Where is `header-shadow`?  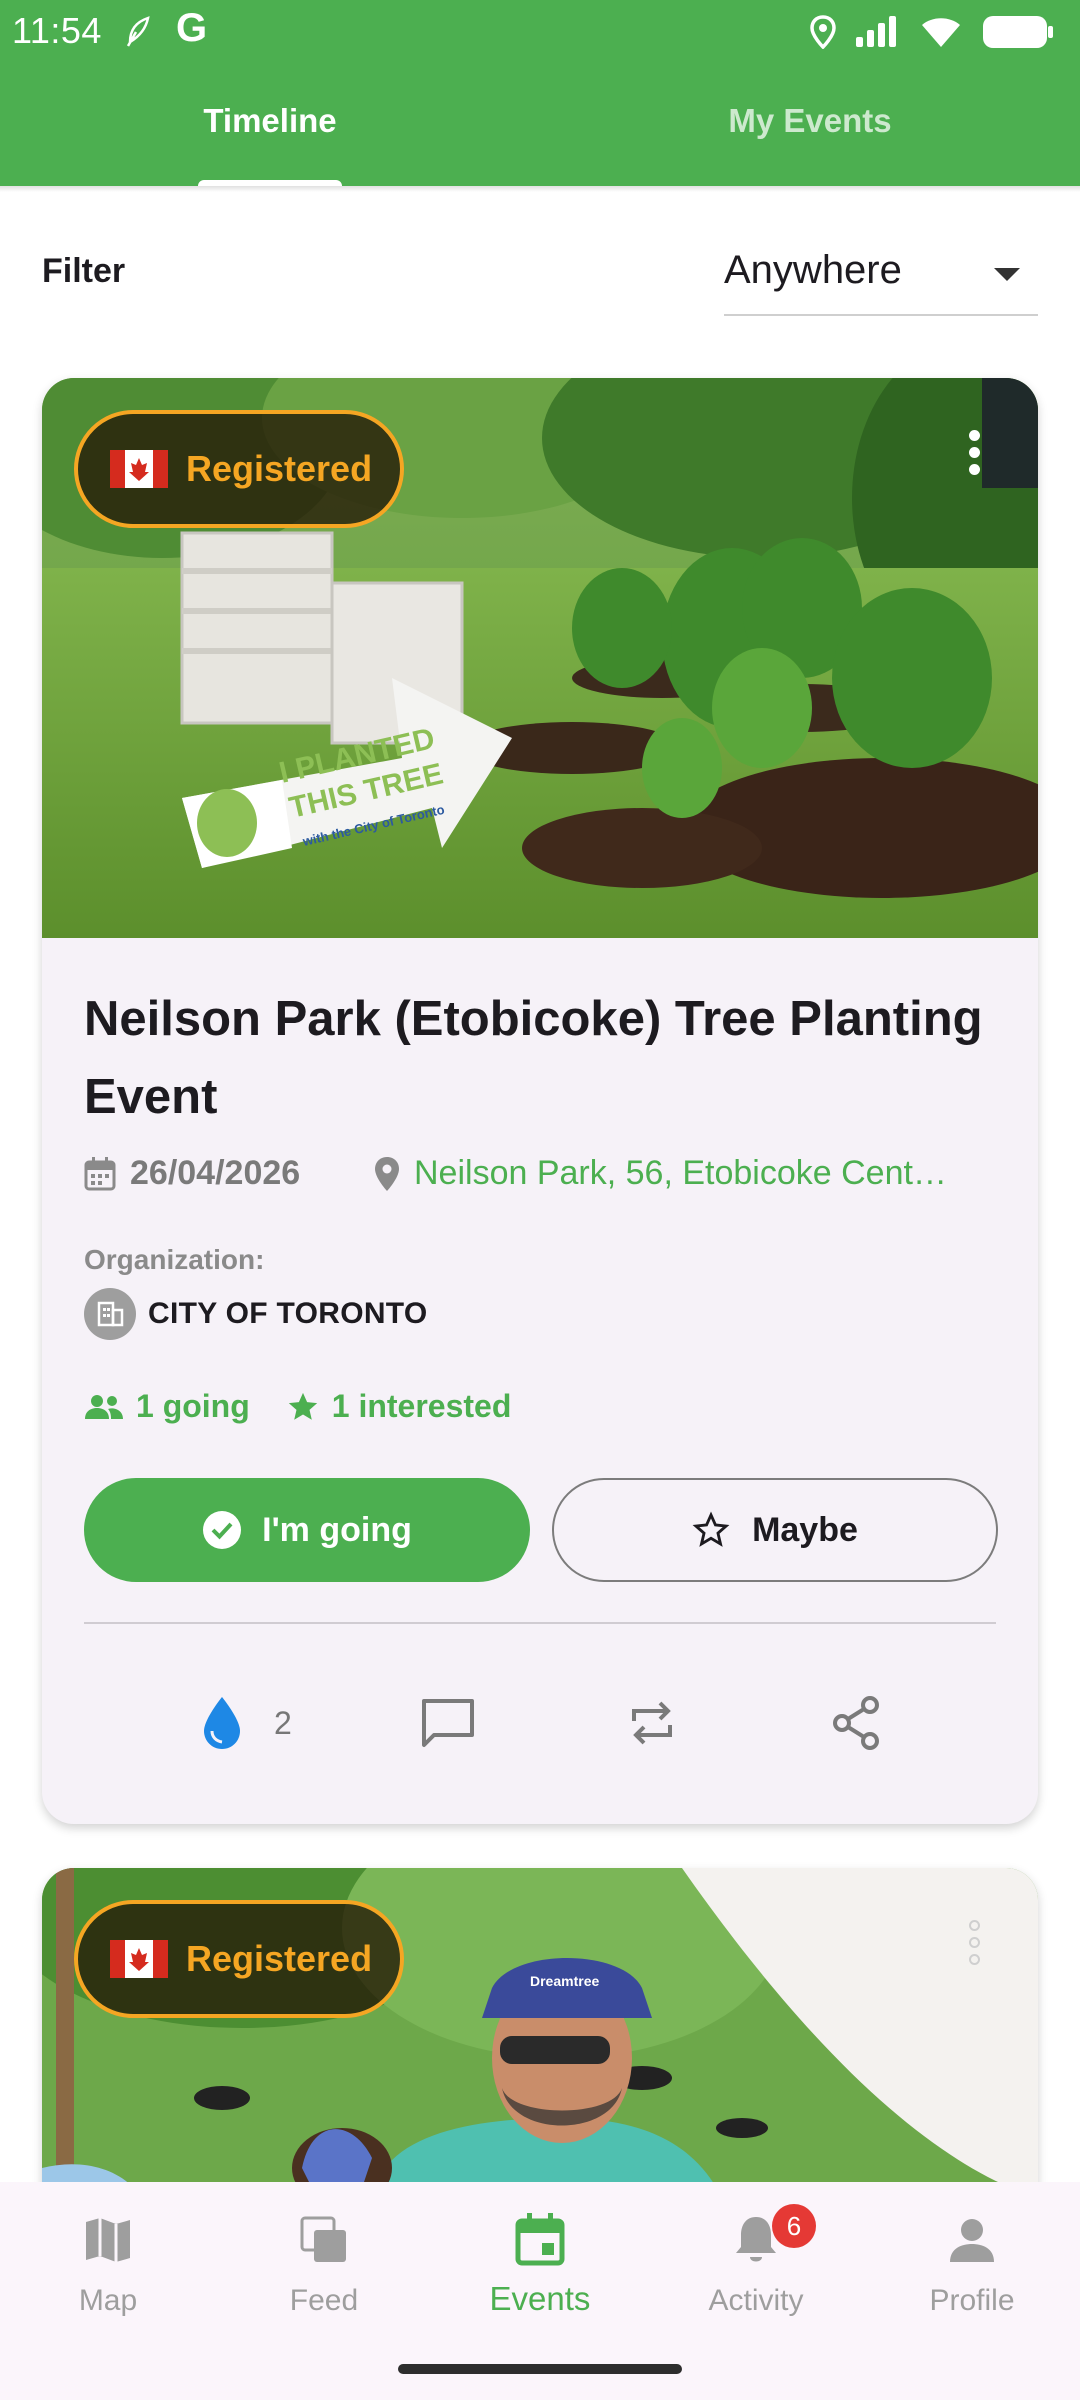 header-shadow is located at coordinates (540, 189).